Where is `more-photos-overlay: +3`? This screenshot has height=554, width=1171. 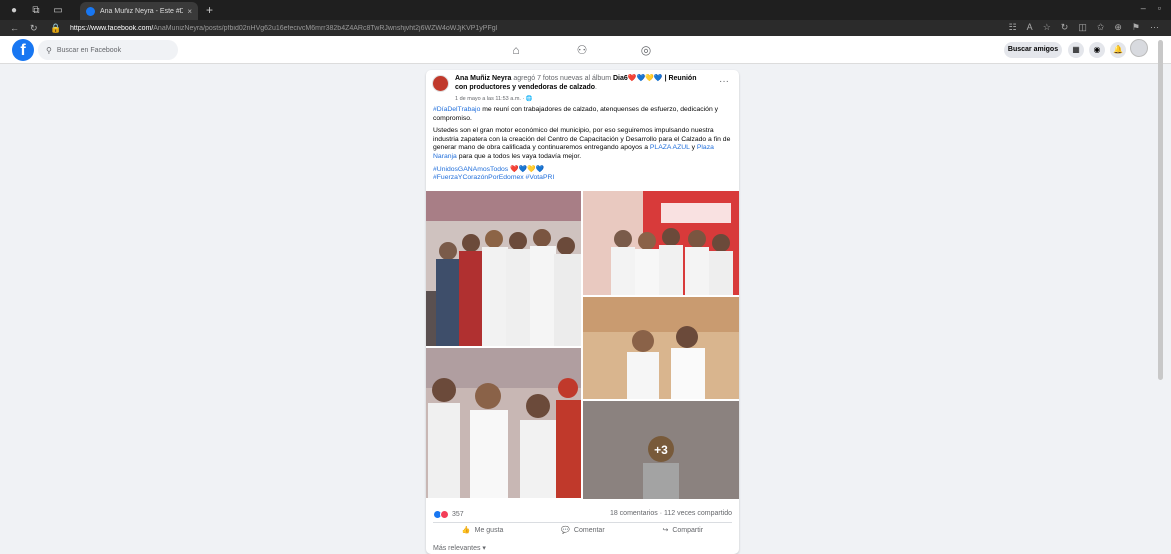 more-photos-overlay: +3 is located at coordinates (661, 450).